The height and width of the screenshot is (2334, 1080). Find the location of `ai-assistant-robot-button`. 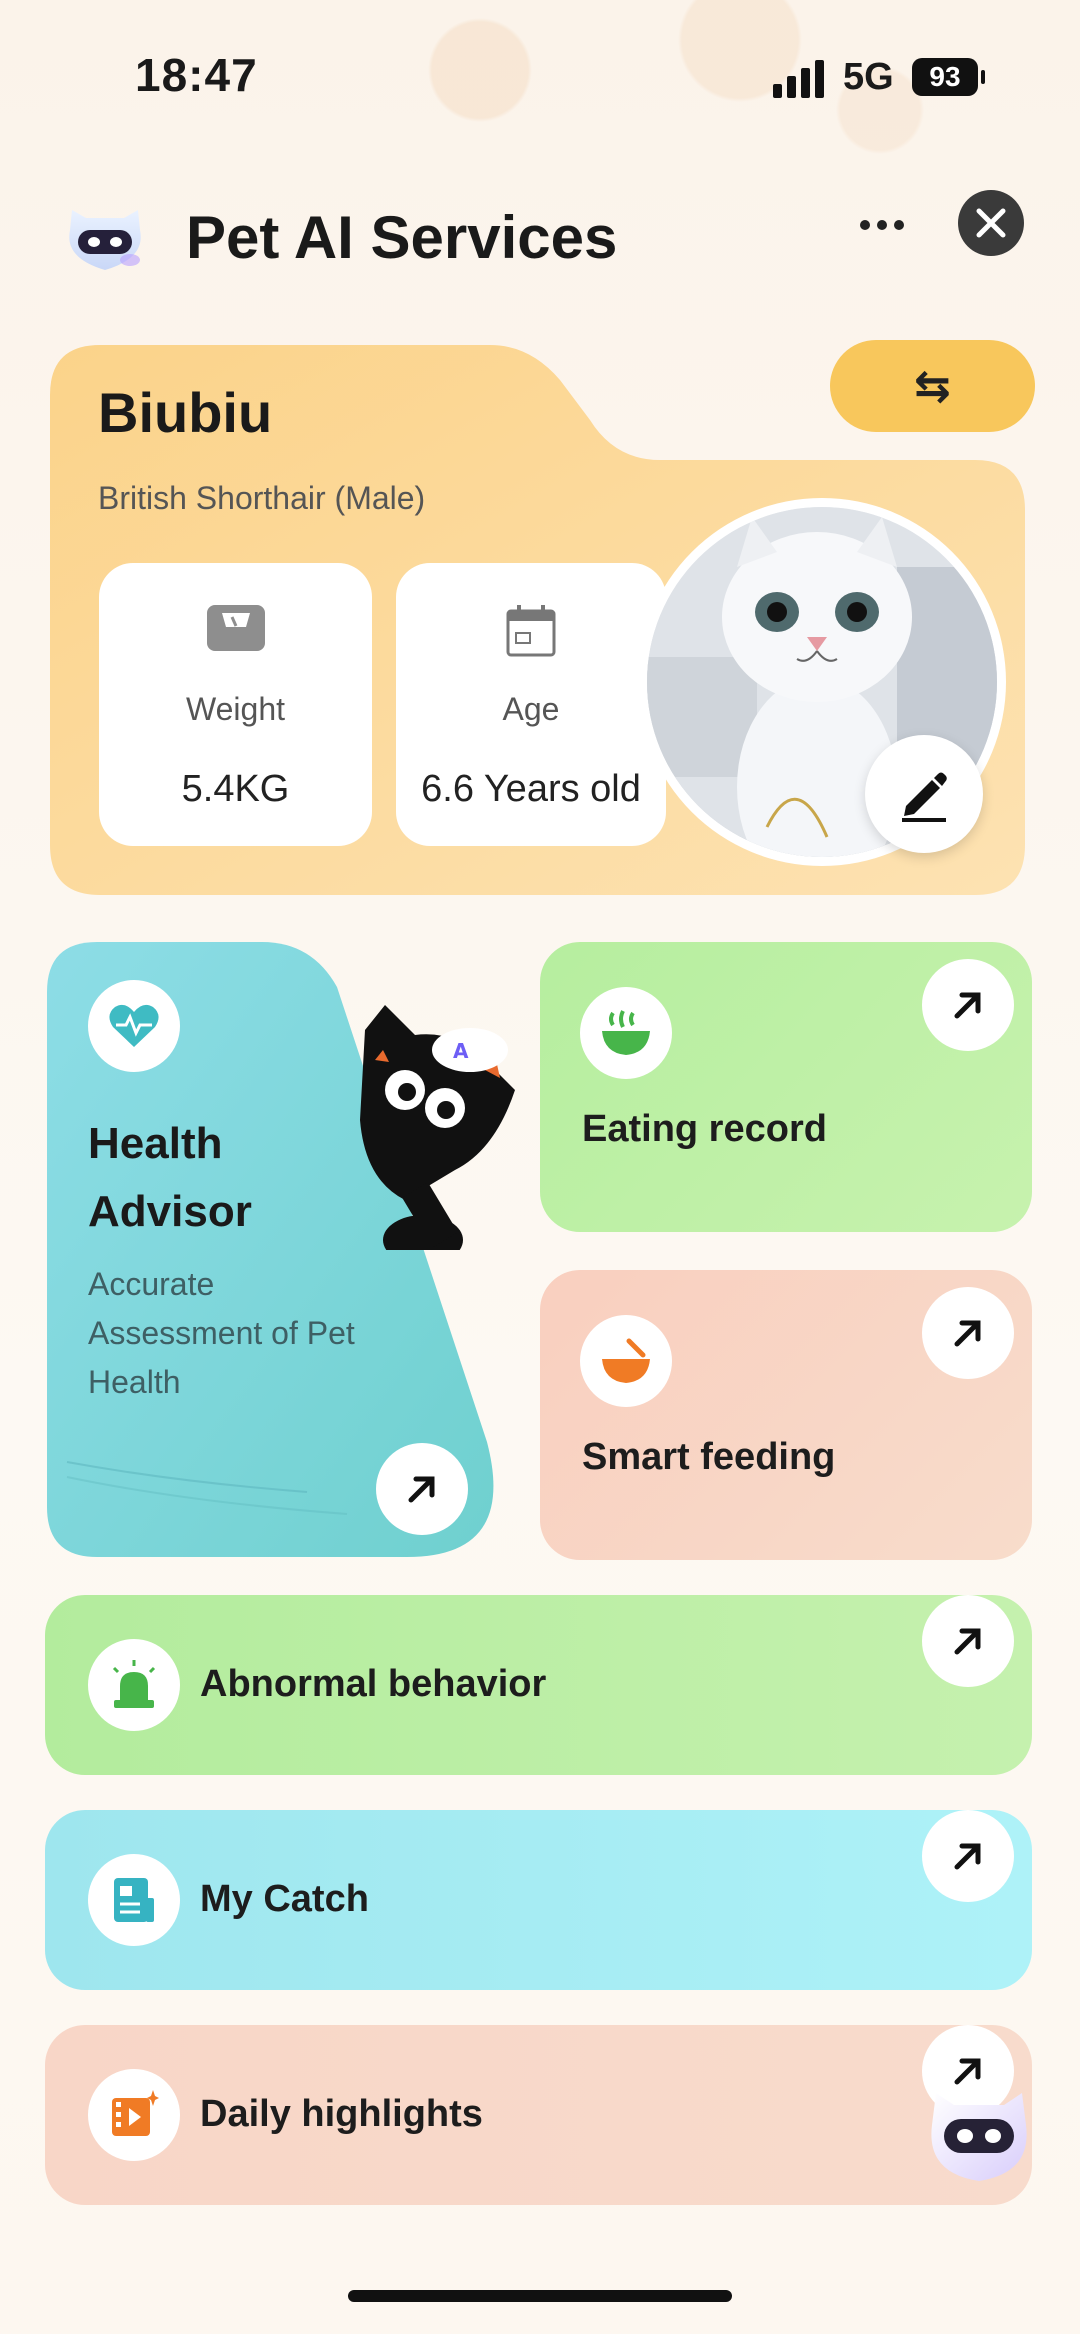

ai-assistant-robot-button is located at coordinates (979, 2135).